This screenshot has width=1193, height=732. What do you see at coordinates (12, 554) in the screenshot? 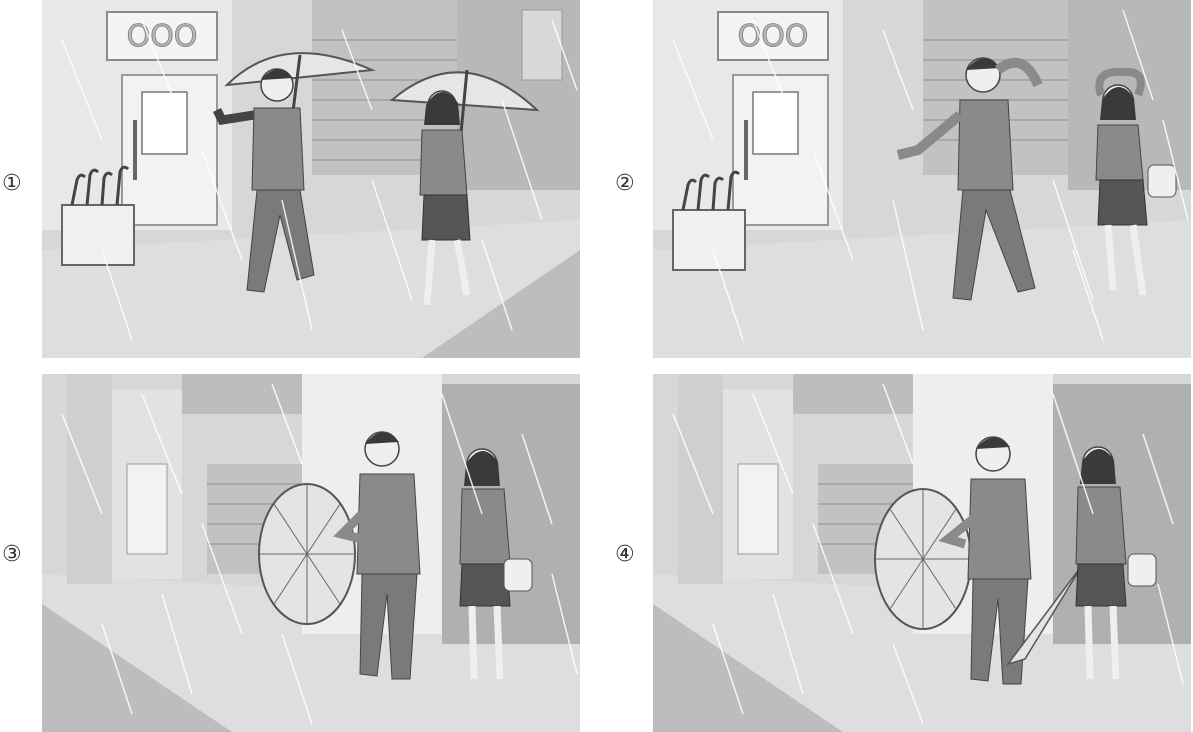
I see `panel-number-3: ③` at bounding box center [12, 554].